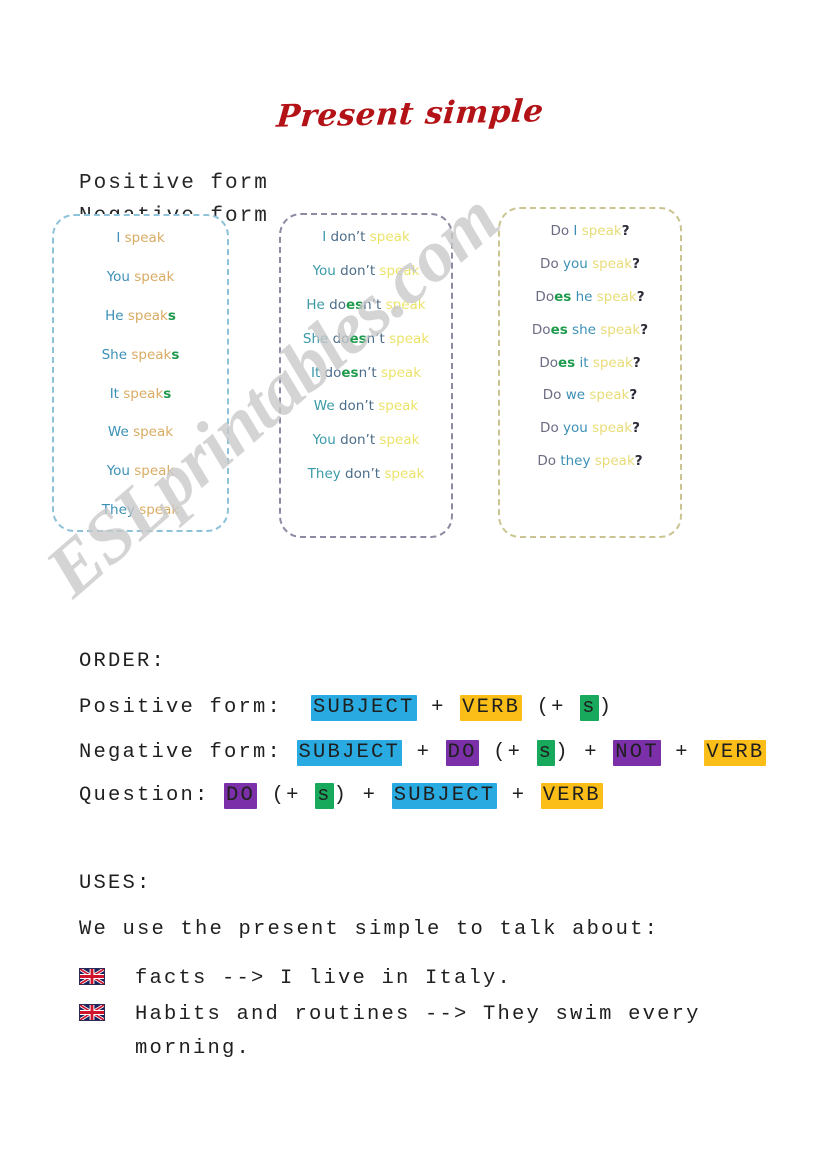 The image size is (821, 1169). I want to click on uses-intro-text: We use the present simple to talk about:, so click(369, 929).